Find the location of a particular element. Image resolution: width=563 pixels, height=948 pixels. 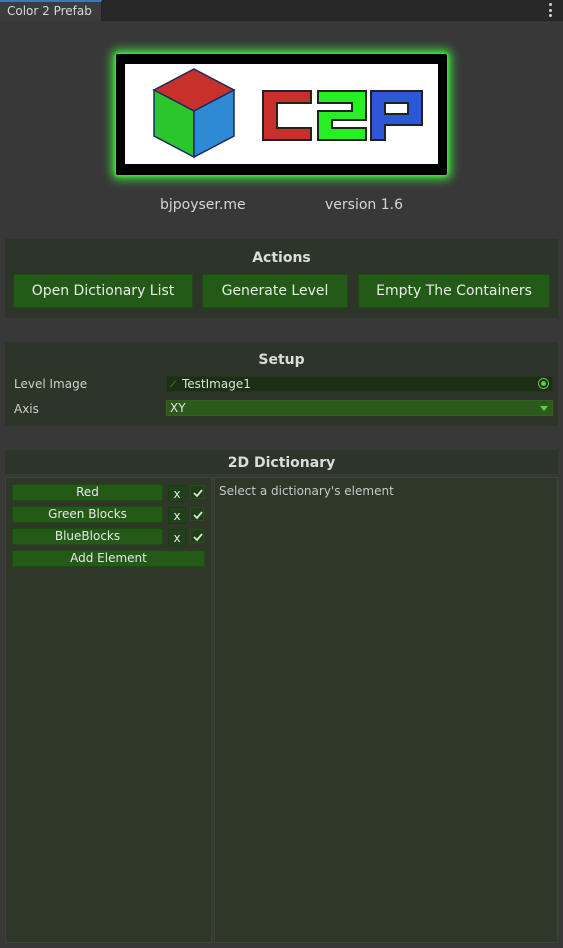

setup-panel: Setup Level Image ⟋ TestImage1 Axis XY is located at coordinates (281, 384).